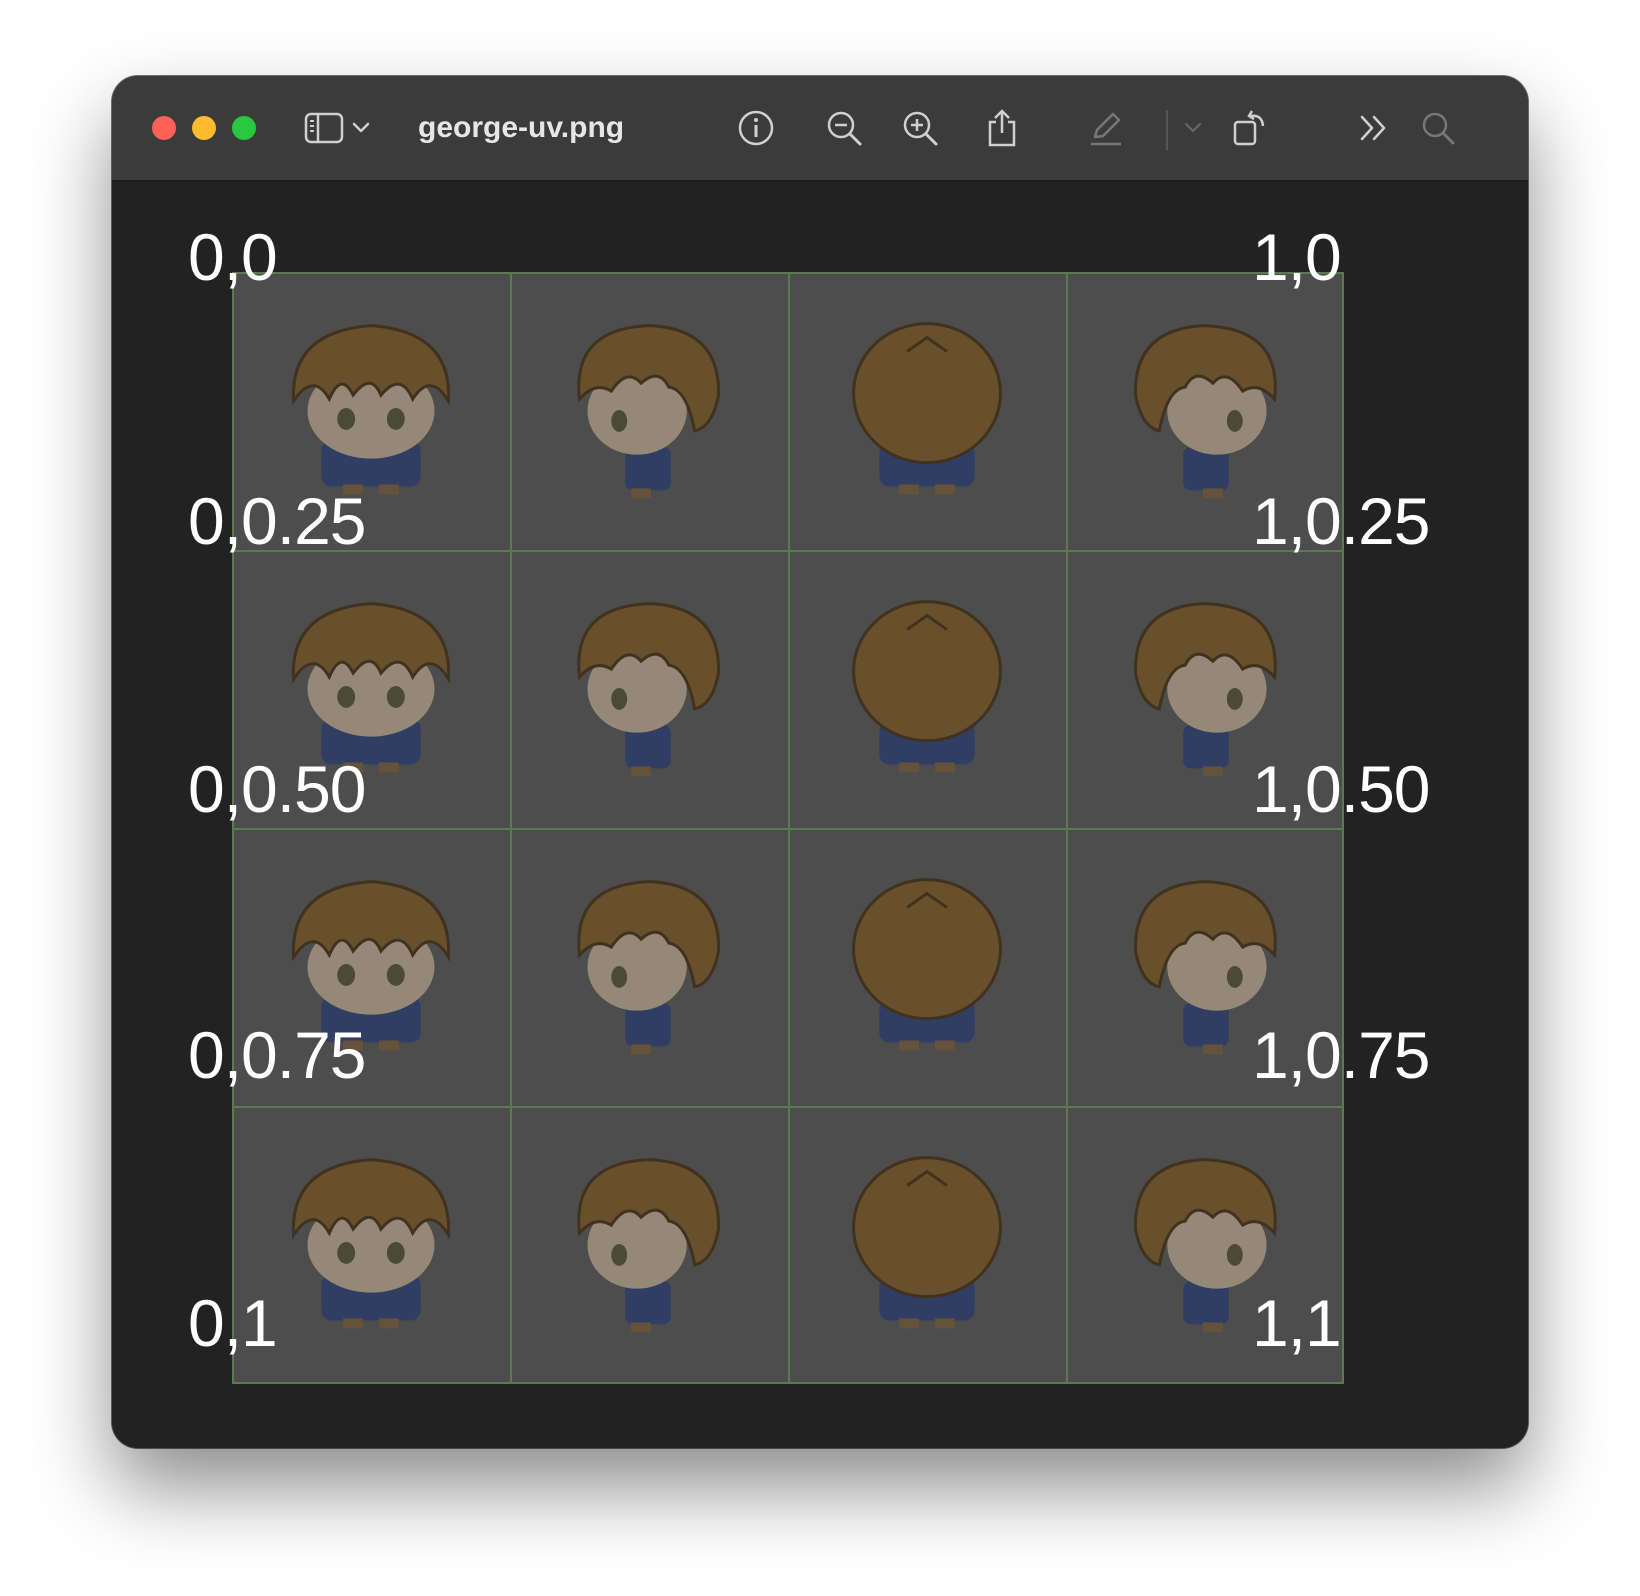  I want to click on share-icon, so click(1002, 128).